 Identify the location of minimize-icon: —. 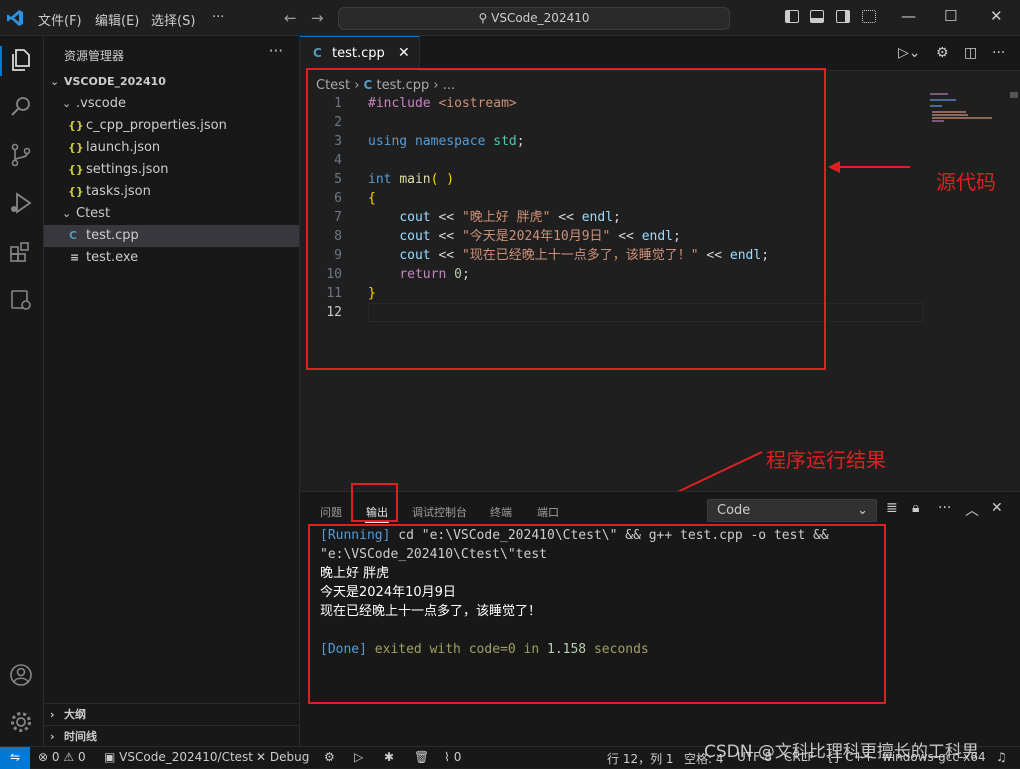
(908, 16).